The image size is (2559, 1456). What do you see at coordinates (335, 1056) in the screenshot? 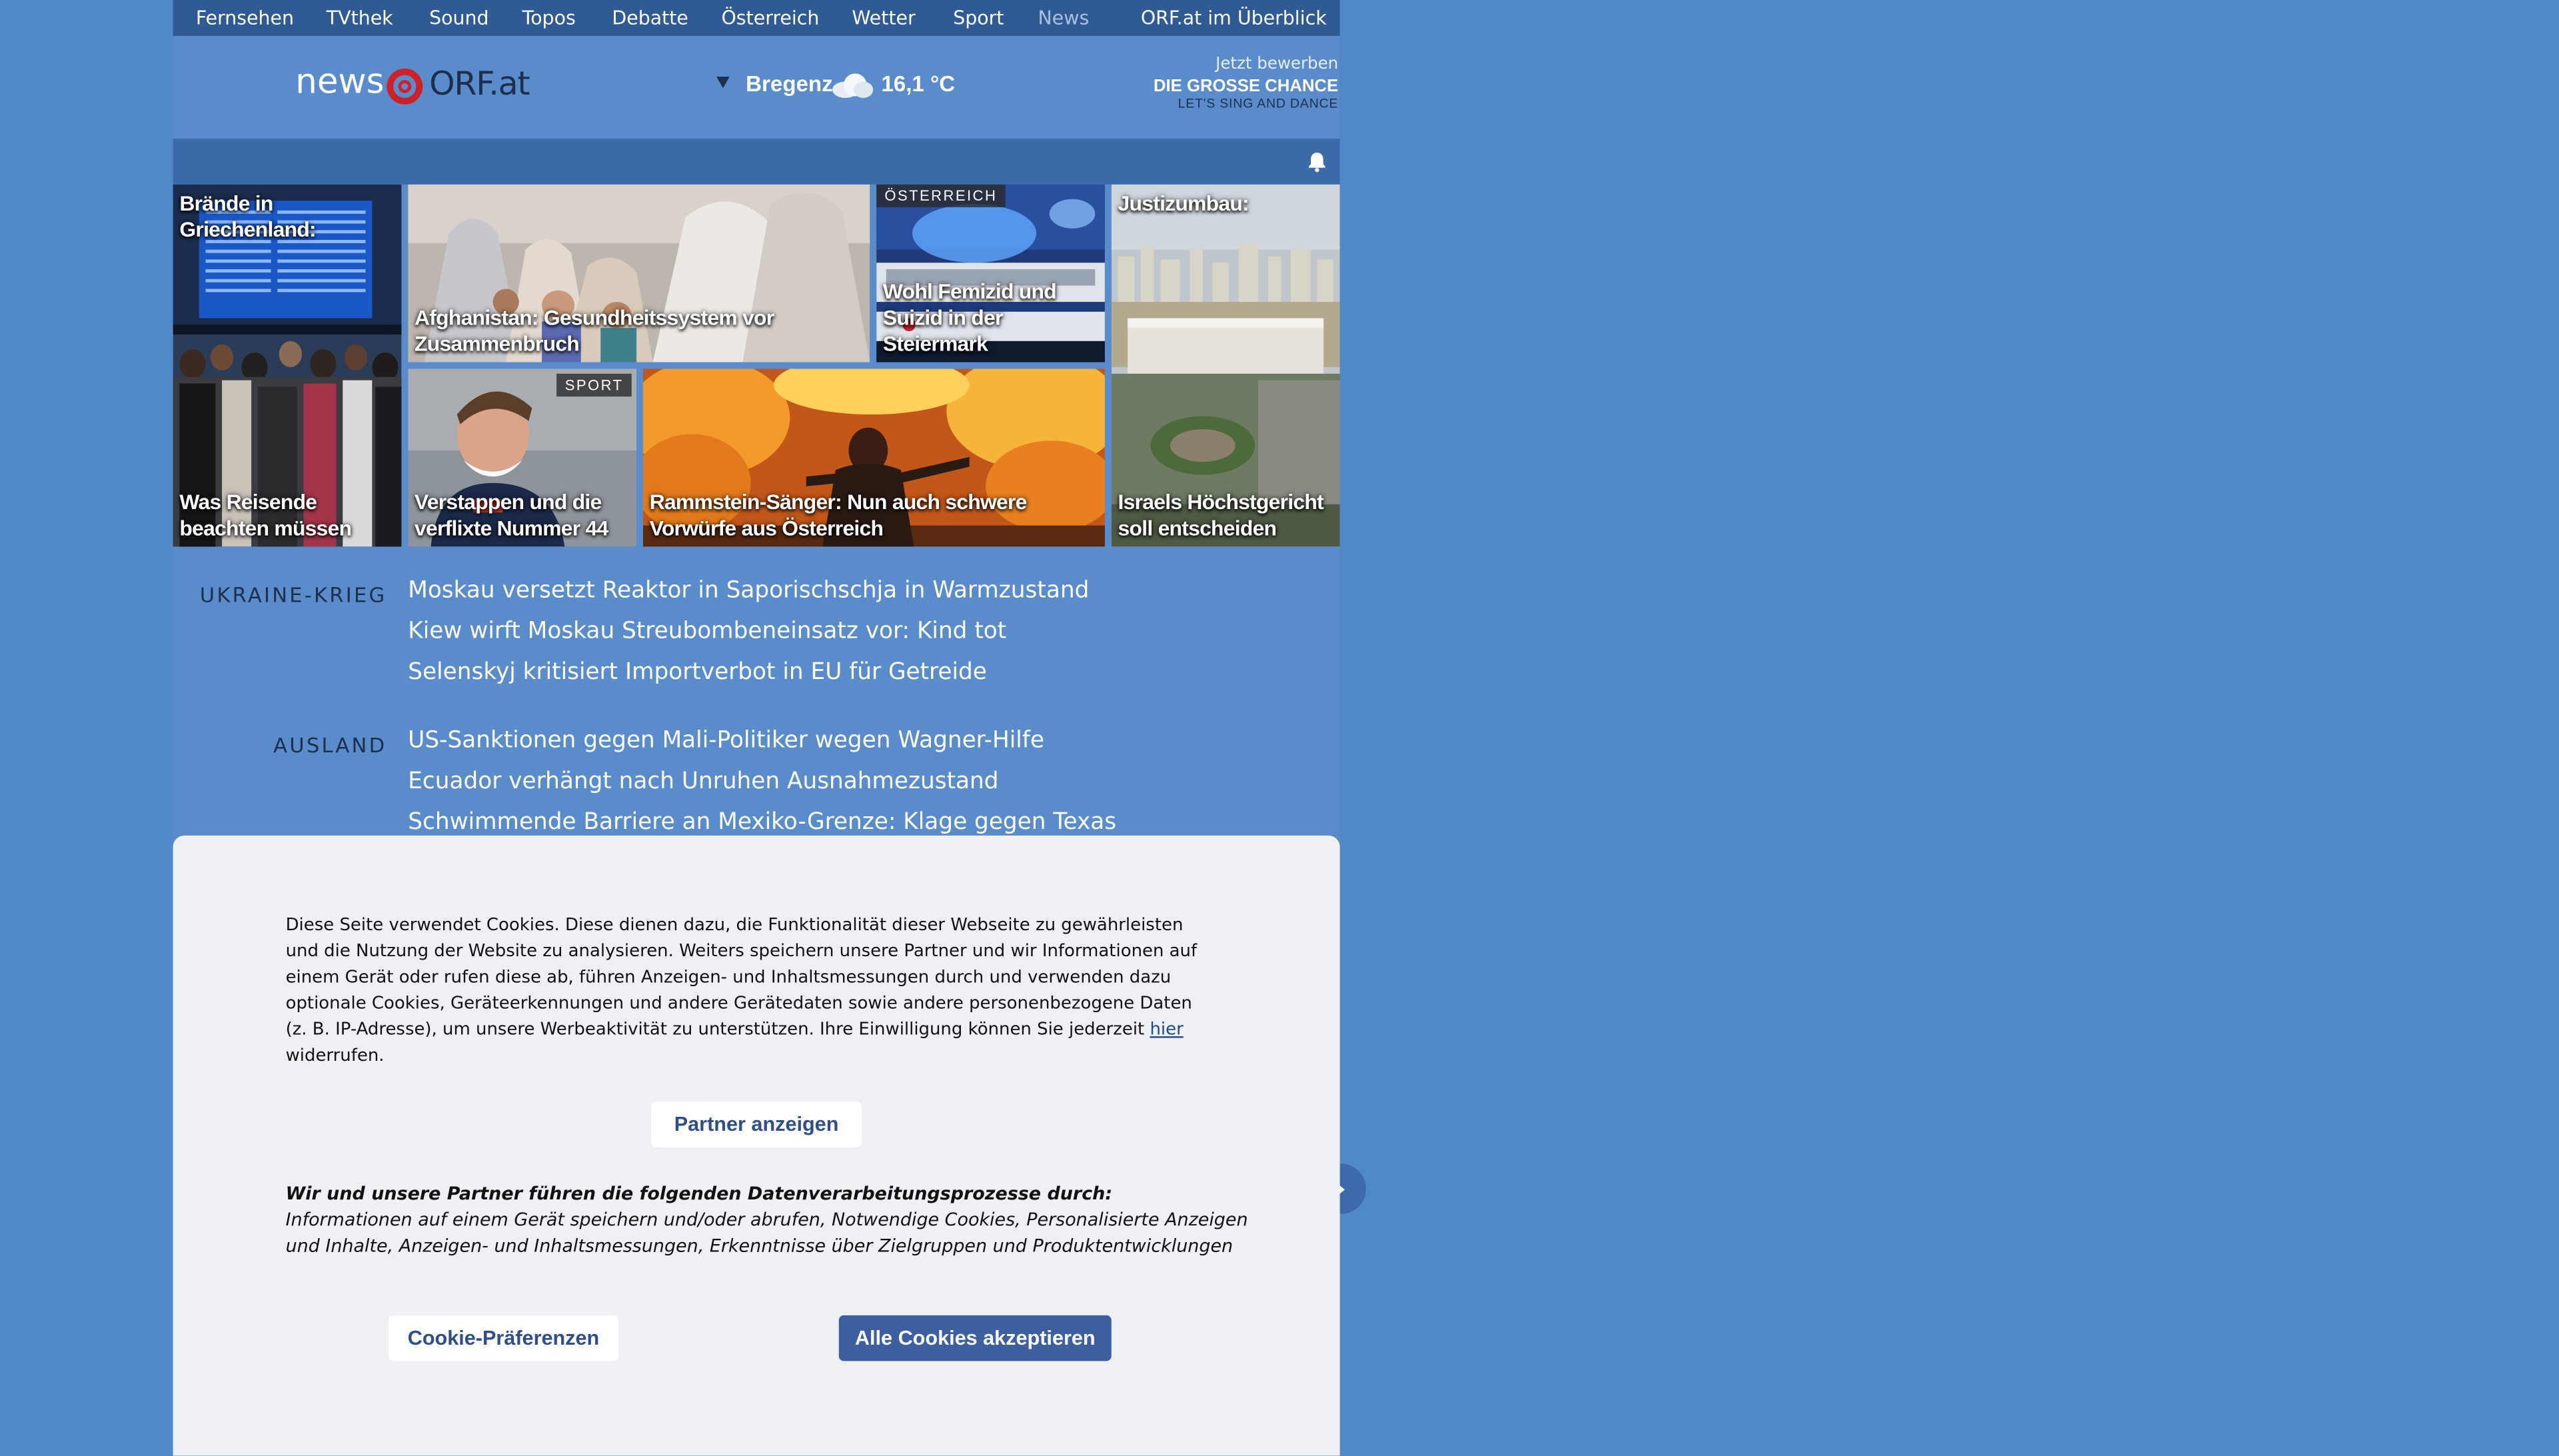
I see `cookie-text-part: widerrufen.` at bounding box center [335, 1056].